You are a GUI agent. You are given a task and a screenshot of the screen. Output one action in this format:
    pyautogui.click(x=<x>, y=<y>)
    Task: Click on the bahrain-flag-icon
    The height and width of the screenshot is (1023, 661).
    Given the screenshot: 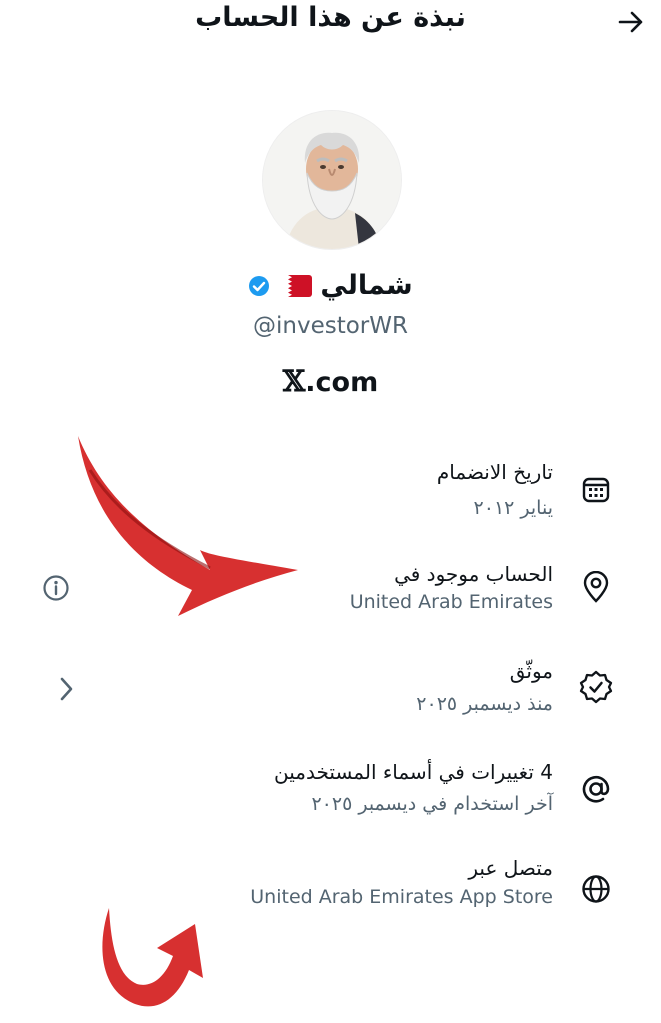 What is the action you would take?
    pyautogui.click(x=295, y=285)
    